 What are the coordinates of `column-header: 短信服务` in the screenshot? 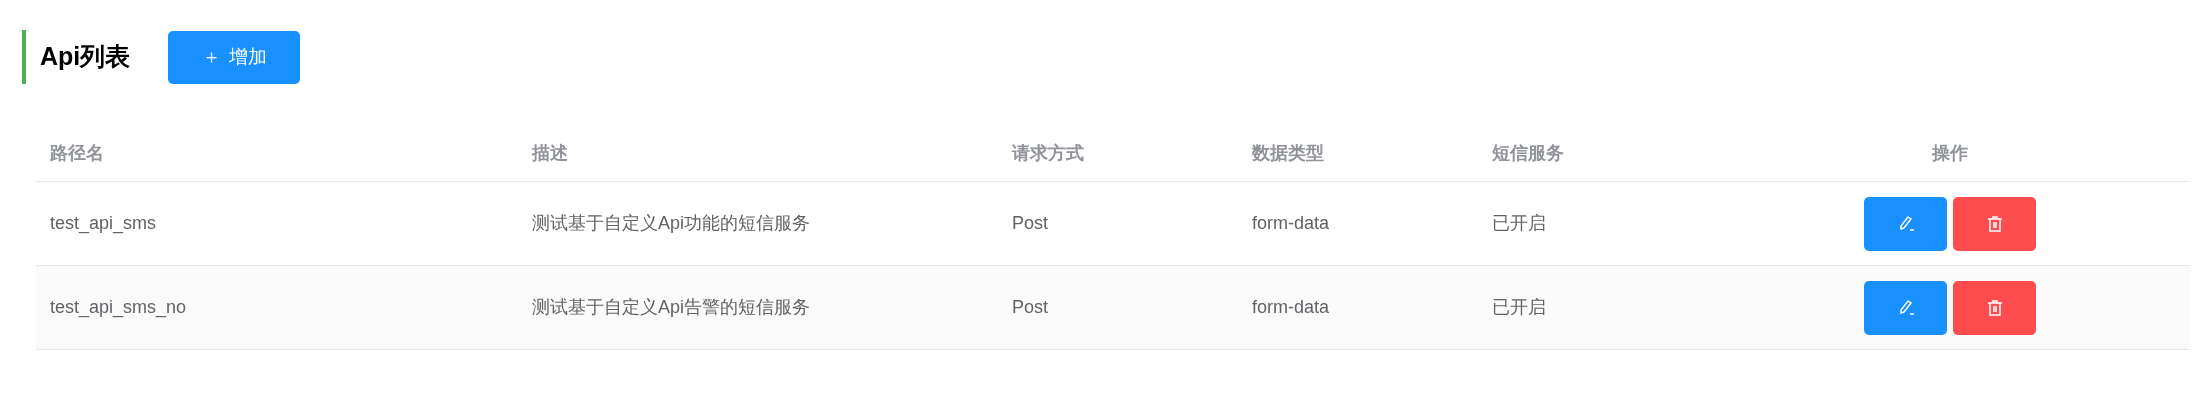 It's located at (1528, 152).